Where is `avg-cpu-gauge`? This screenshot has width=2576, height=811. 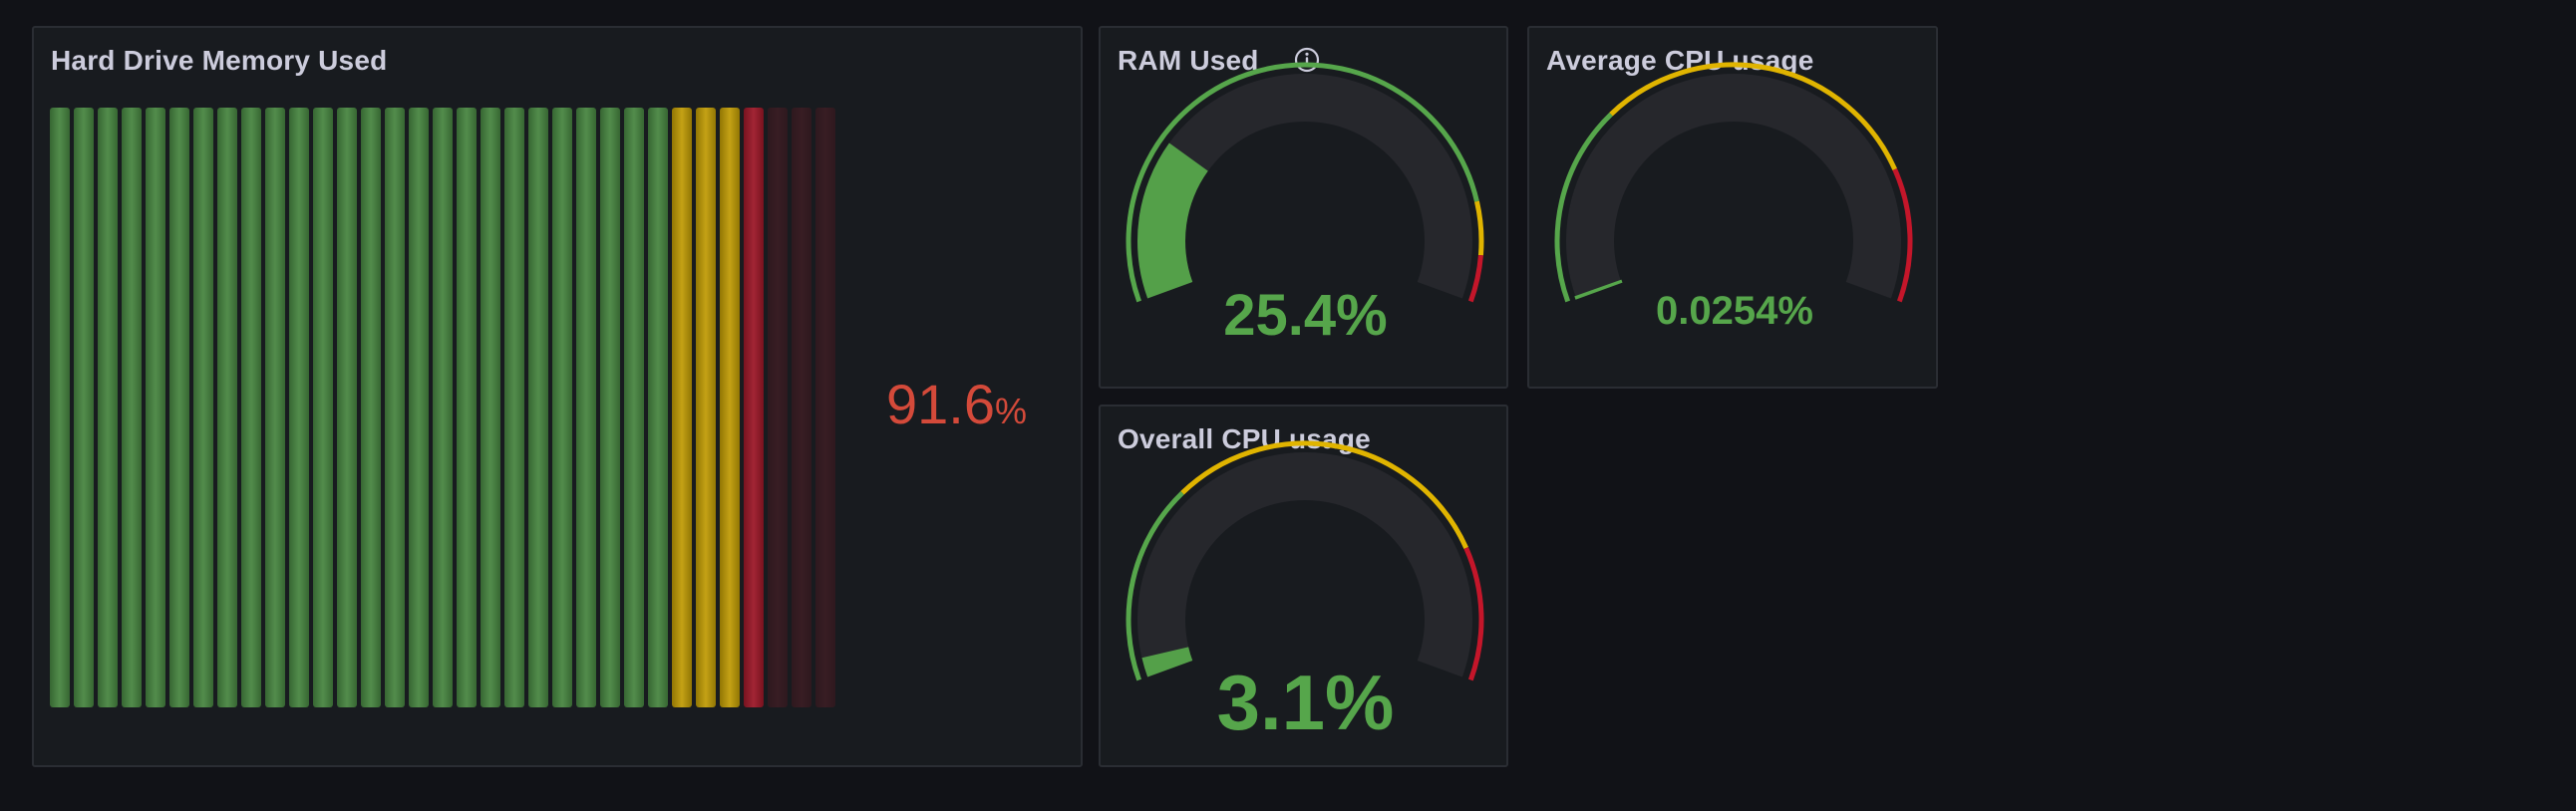
avg-cpu-gauge is located at coordinates (1733, 182).